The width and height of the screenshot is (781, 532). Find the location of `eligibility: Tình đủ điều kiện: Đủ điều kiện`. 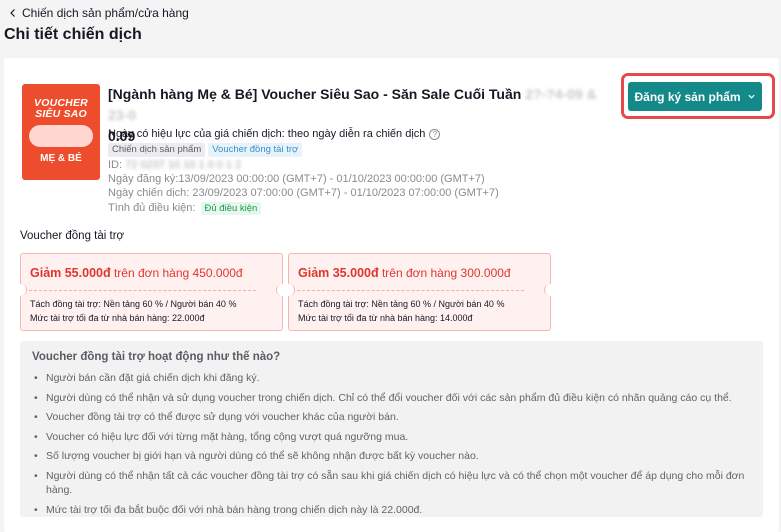

eligibility: Tình đủ điều kiện: Đủ điều kiện is located at coordinates (185, 208).